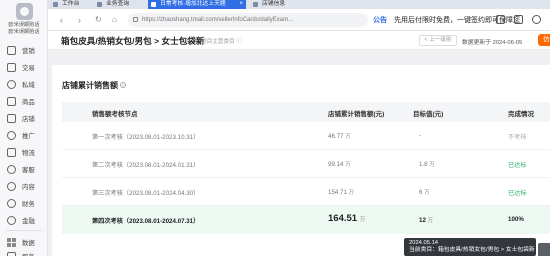 This screenshot has width=550, height=256. What do you see at coordinates (27, 84) in the screenshot?
I see `sidebar-item-private: 私域` at bounding box center [27, 84].